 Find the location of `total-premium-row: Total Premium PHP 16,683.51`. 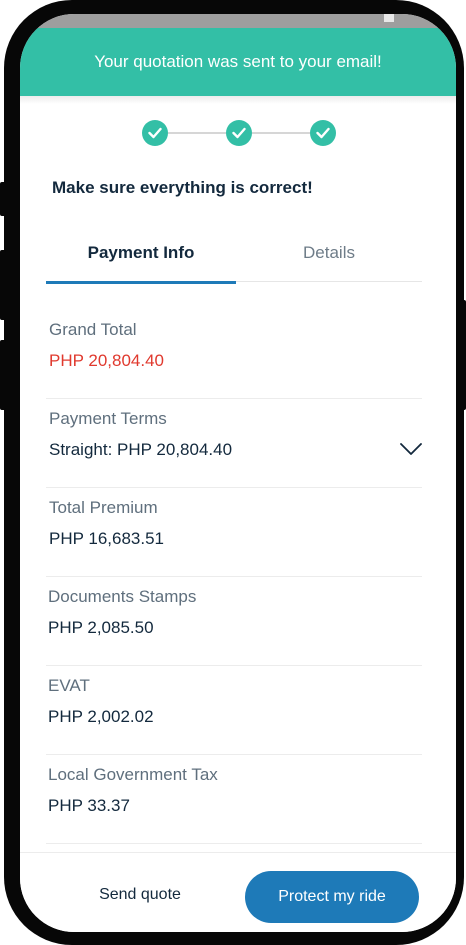

total-premium-row: Total Premium PHP 16,683.51 is located at coordinates (234, 532).